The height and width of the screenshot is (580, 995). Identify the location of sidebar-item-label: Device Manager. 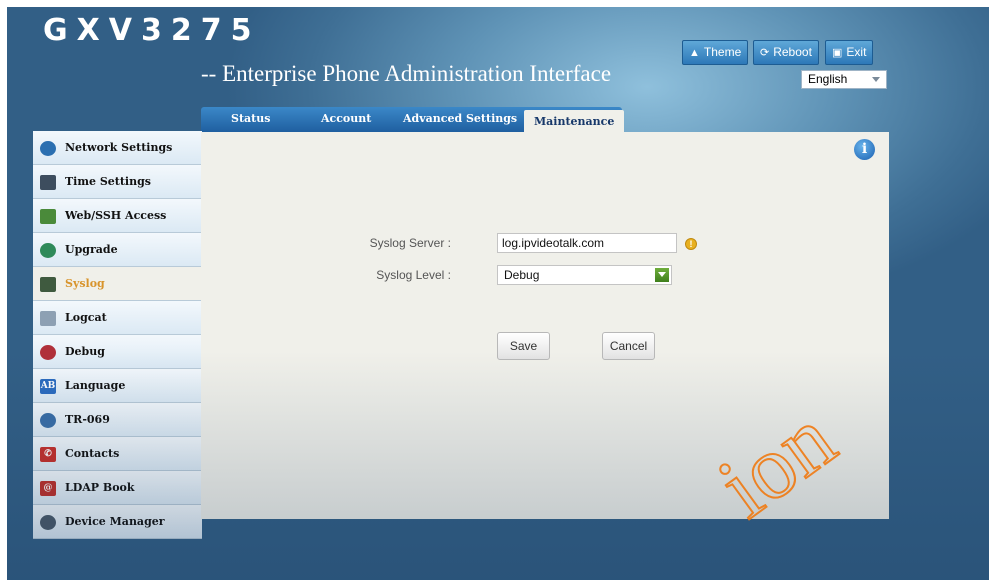
(115, 521).